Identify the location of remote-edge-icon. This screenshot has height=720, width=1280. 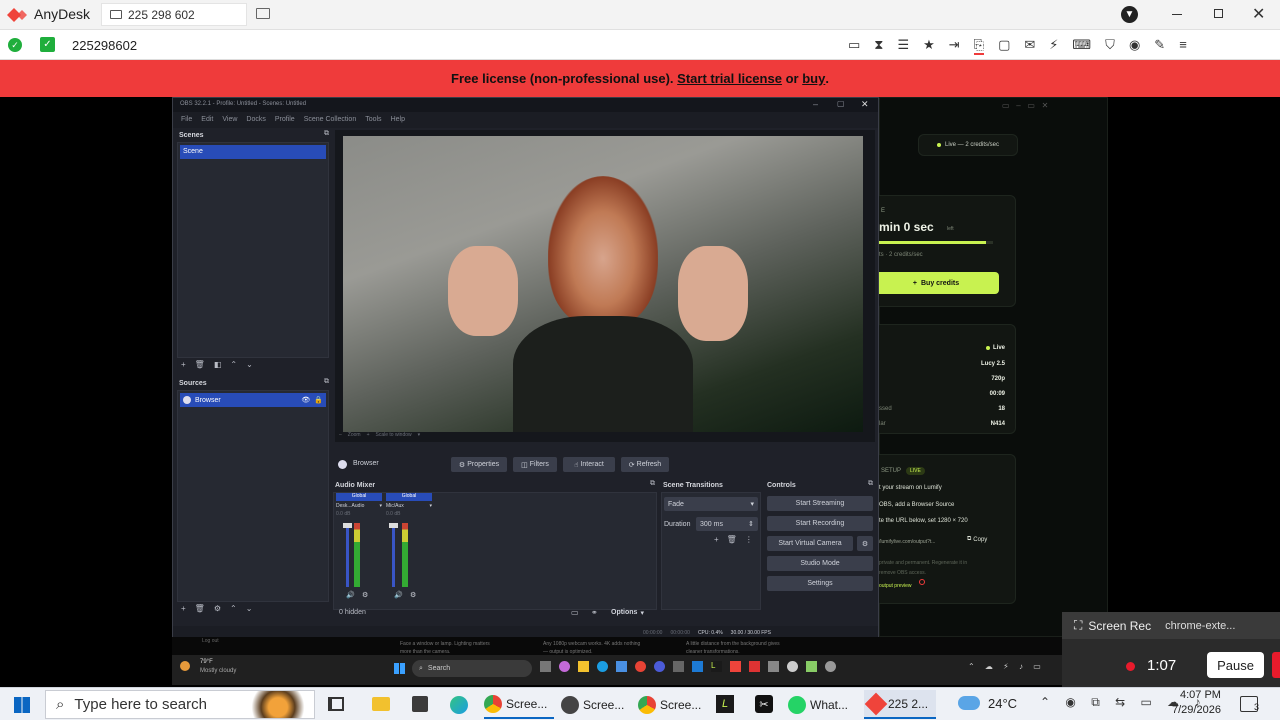
(602, 666).